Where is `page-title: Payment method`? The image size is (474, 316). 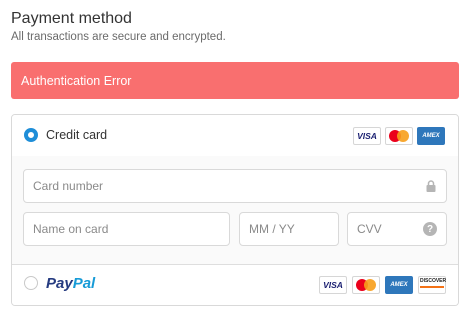 page-title: Payment method is located at coordinates (71, 18).